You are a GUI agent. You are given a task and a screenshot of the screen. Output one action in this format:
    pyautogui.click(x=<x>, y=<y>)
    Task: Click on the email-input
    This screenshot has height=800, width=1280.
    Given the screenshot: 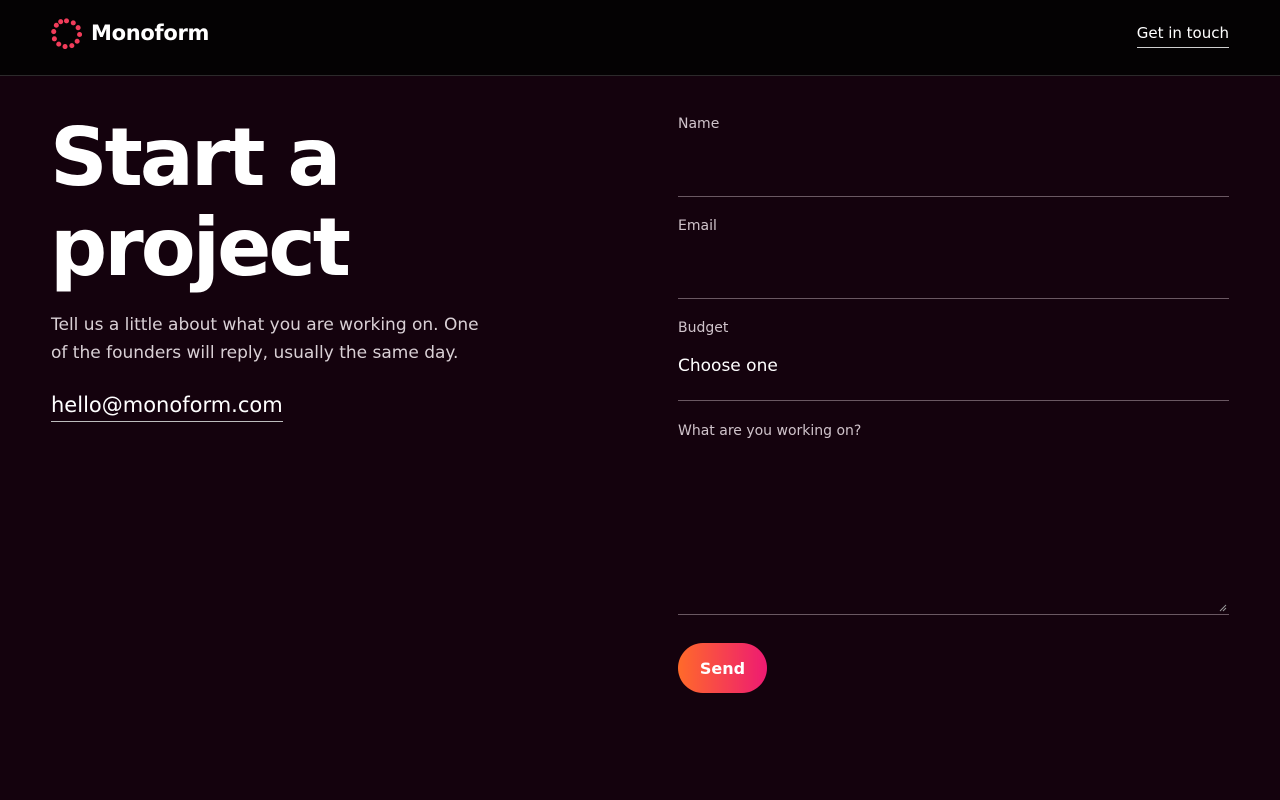 What is the action you would take?
    pyautogui.click(x=953, y=260)
    